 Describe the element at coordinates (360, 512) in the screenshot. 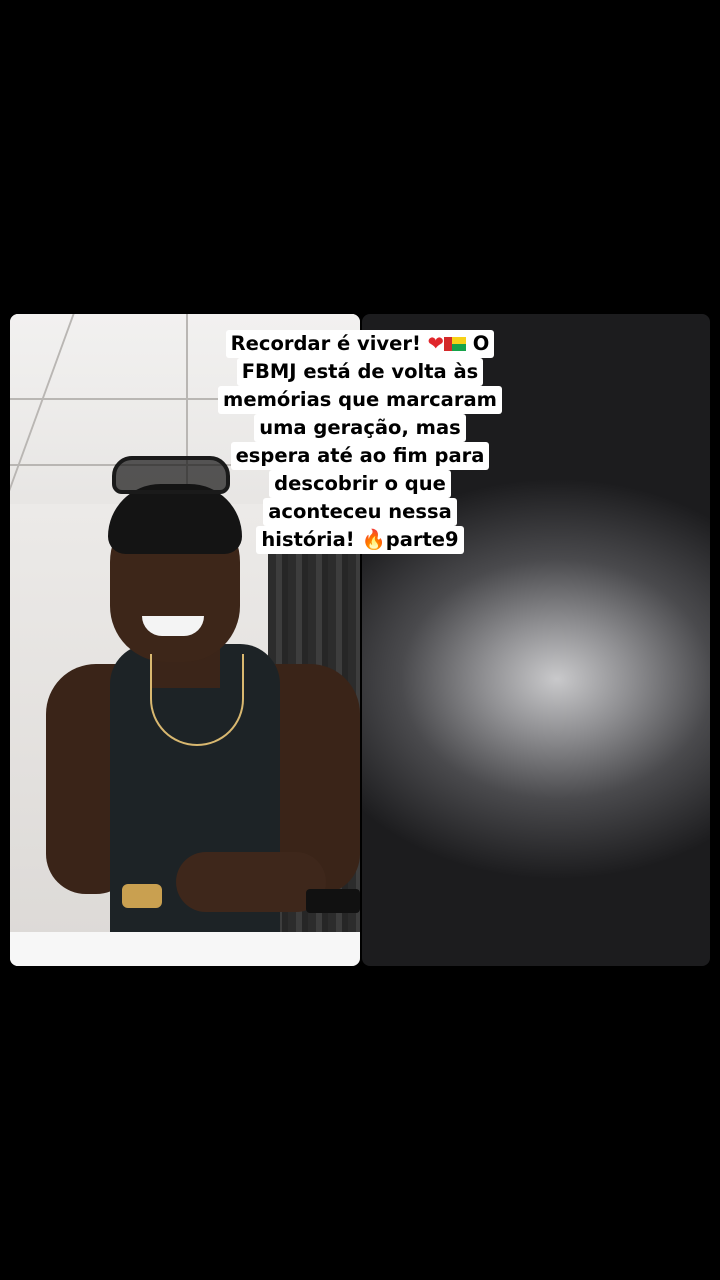

I see `caption-line: aconteceu nessa` at that location.